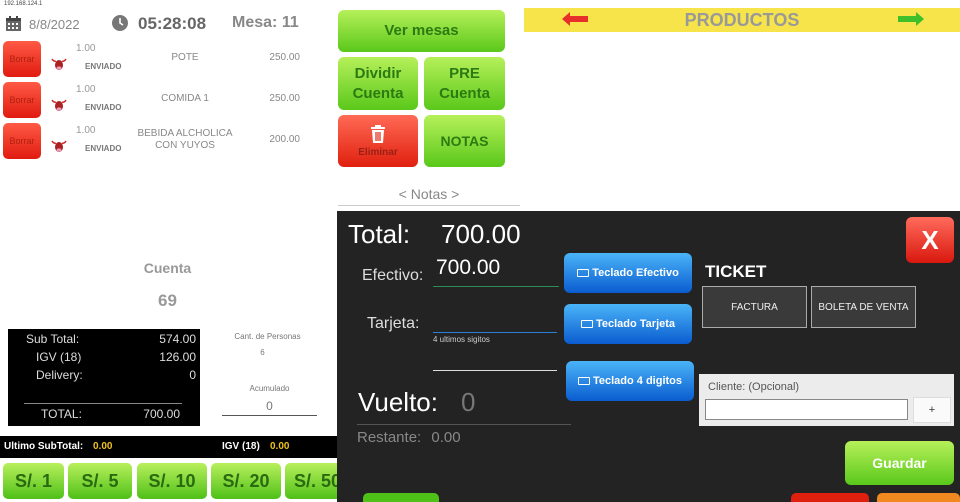  What do you see at coordinates (53, 339) in the screenshot?
I see `subtotal-label: Sub Total:` at bounding box center [53, 339].